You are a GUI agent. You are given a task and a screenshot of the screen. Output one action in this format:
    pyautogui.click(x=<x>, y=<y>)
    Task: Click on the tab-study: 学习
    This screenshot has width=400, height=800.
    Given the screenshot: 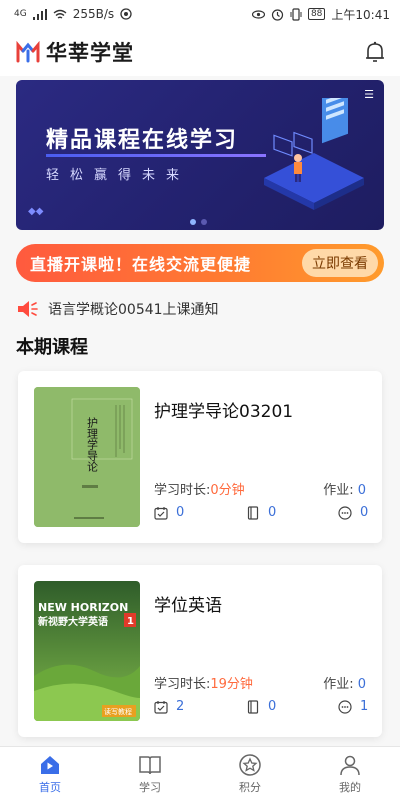 What is the action you would take?
    pyautogui.click(x=150, y=773)
    